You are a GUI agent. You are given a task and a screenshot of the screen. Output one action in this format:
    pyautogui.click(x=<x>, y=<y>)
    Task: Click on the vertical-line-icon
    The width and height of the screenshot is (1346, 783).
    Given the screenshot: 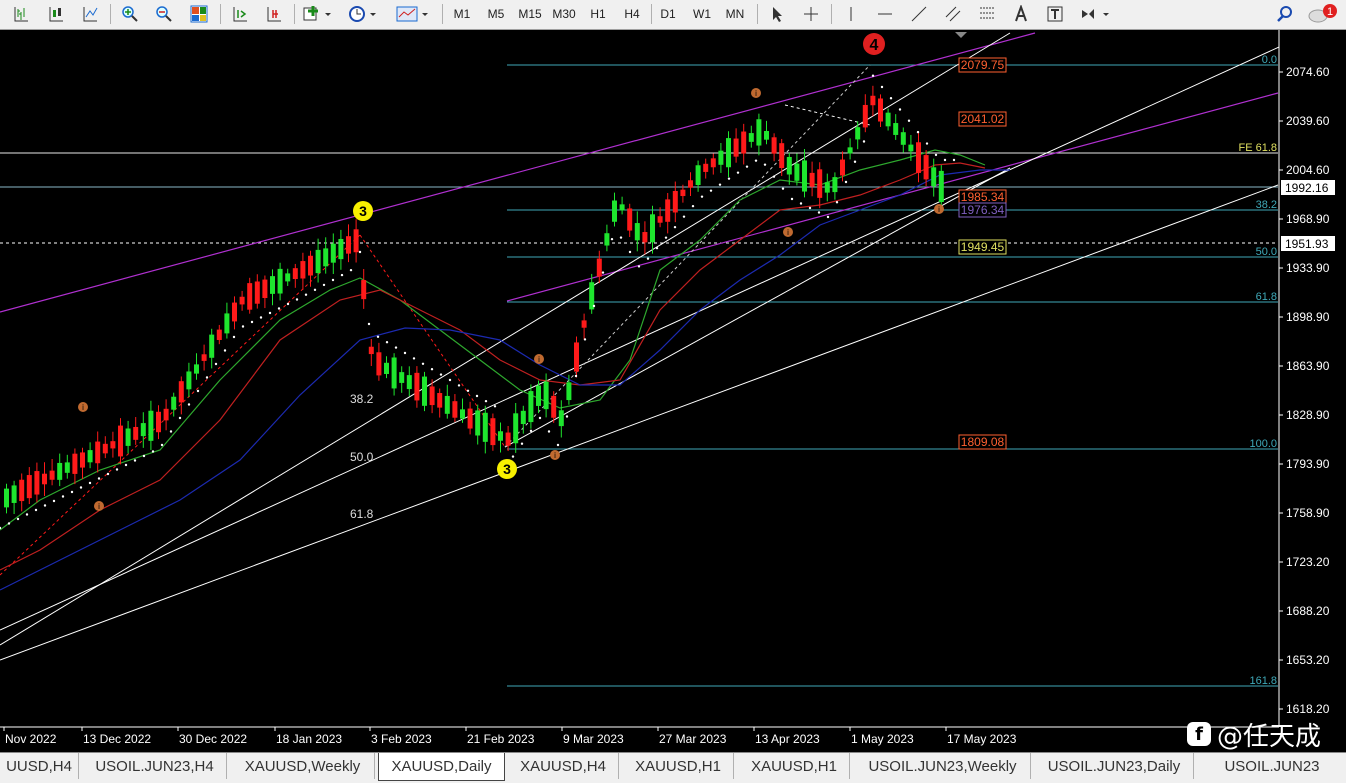 What is the action you would take?
    pyautogui.click(x=851, y=14)
    